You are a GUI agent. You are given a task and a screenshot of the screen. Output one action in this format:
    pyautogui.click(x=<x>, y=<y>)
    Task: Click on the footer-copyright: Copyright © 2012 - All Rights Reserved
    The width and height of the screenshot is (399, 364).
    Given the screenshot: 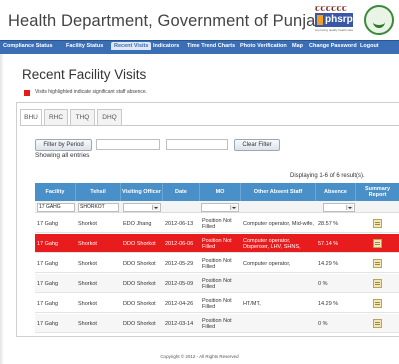 What is the action you would take?
    pyautogui.click(x=199, y=356)
    